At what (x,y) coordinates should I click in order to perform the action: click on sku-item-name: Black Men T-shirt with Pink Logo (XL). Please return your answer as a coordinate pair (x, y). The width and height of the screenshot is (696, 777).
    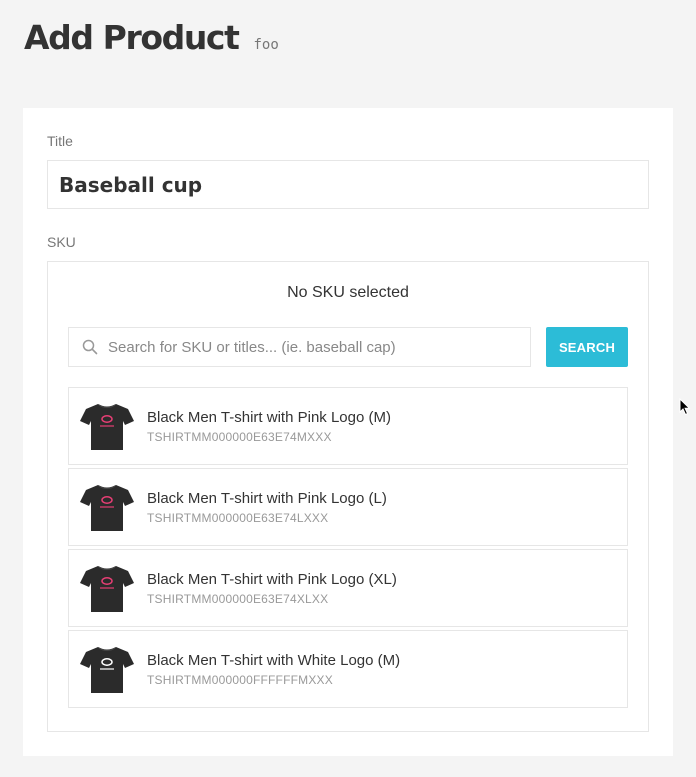
    Looking at the image, I should click on (272, 579).